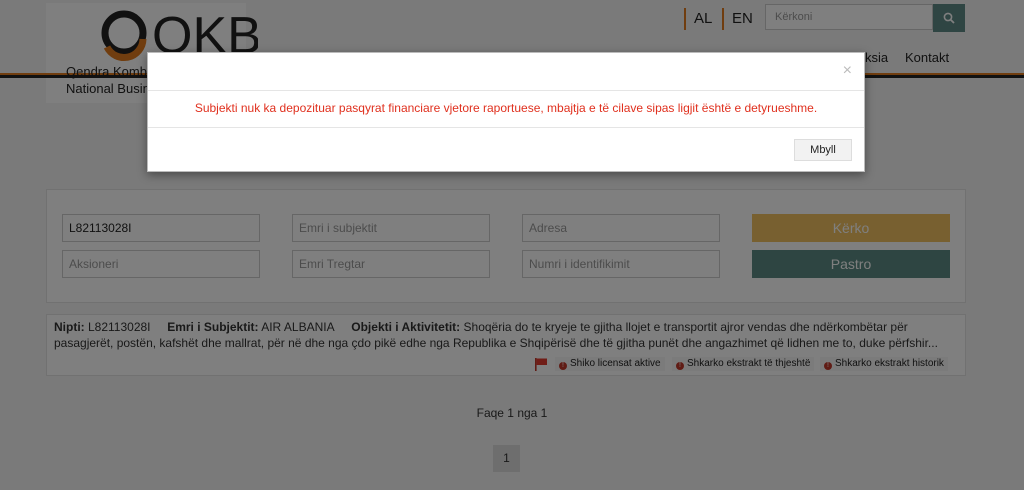 This screenshot has width=1024, height=490. What do you see at coordinates (823, 150) in the screenshot?
I see `close-button: Mbyll` at bounding box center [823, 150].